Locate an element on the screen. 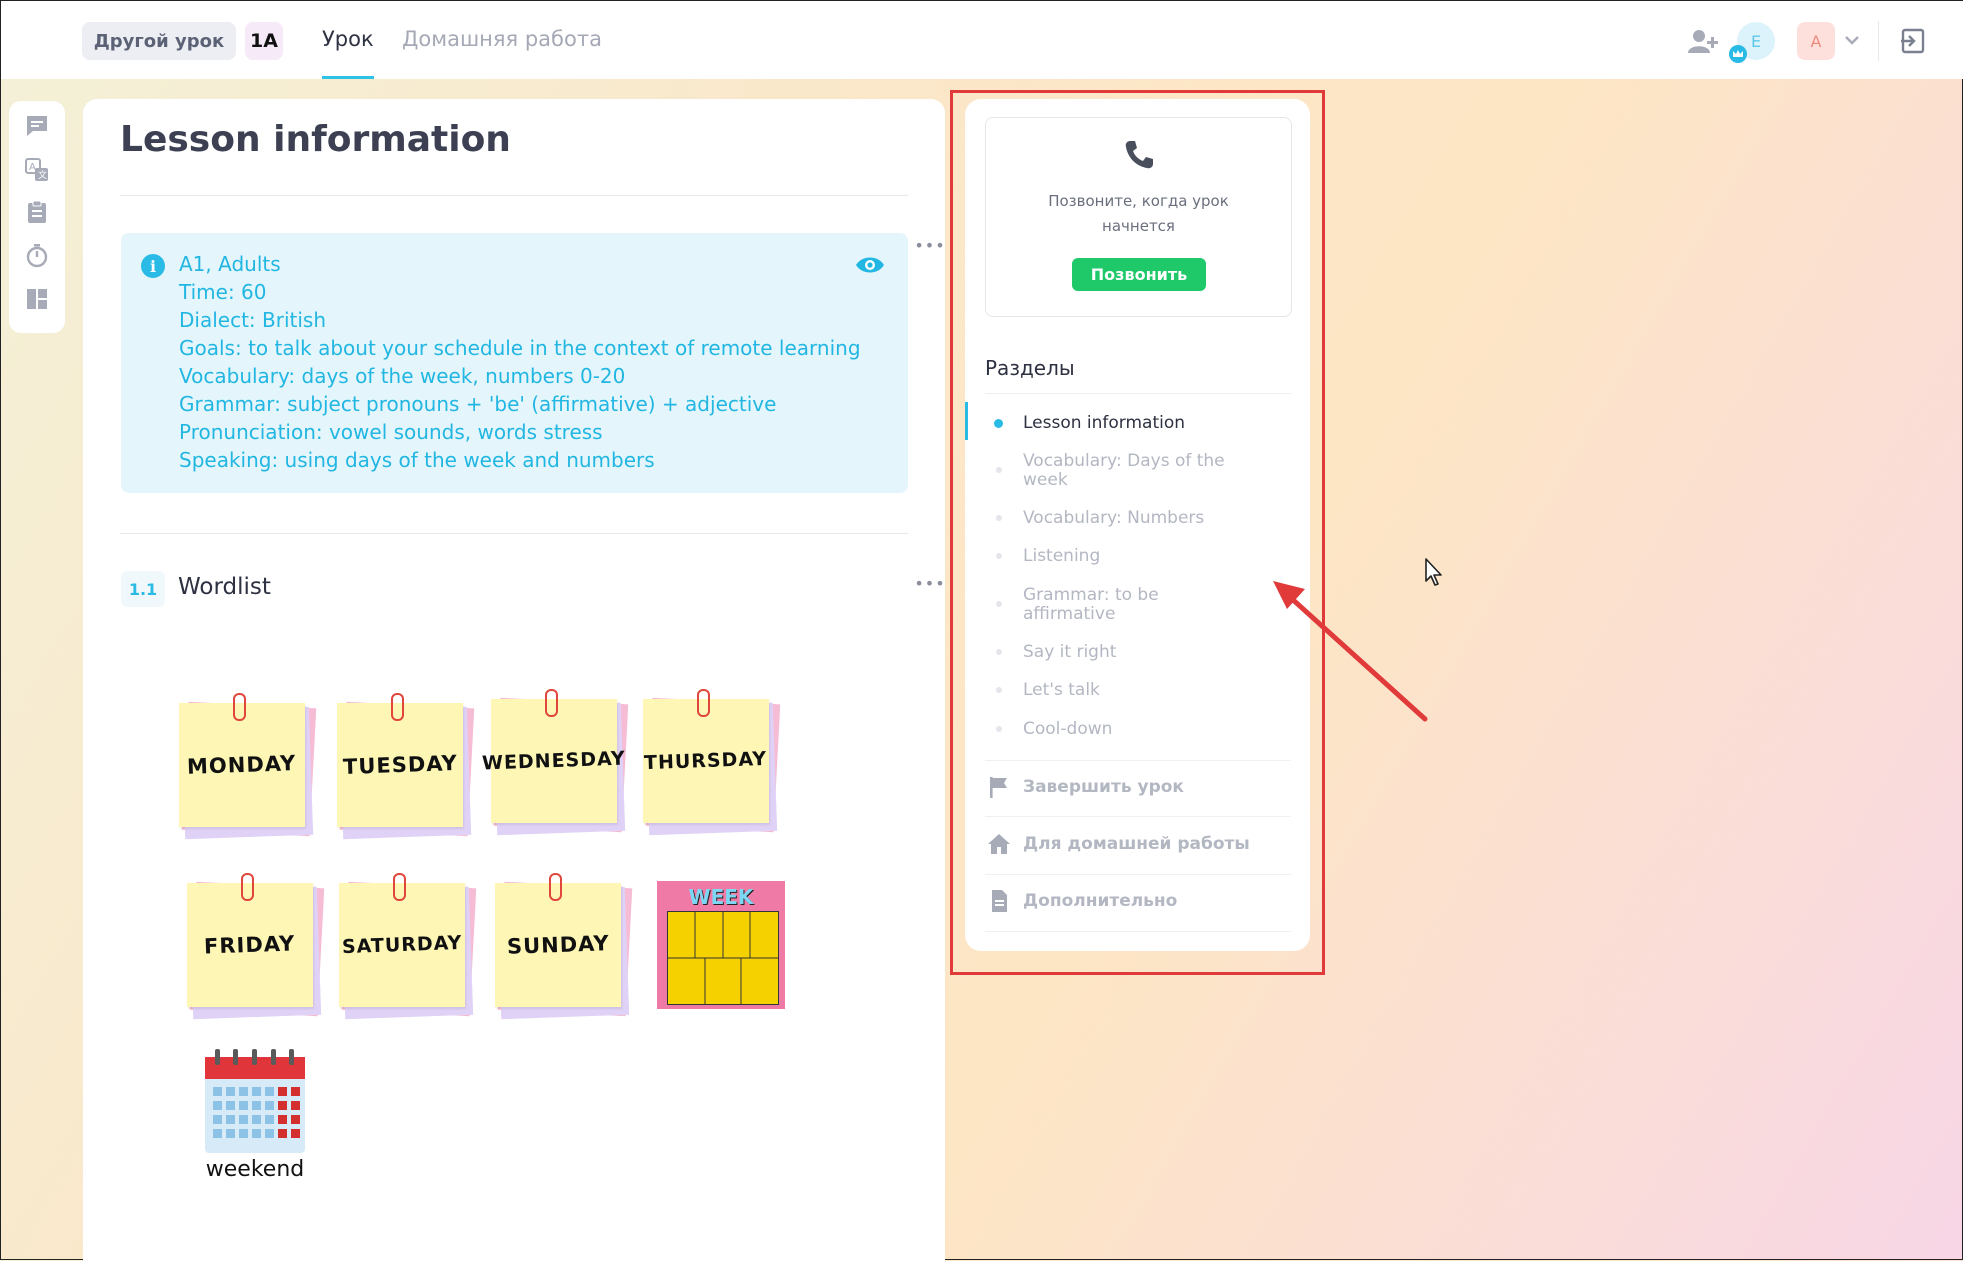  chevron-down-icon is located at coordinates (1852, 40).